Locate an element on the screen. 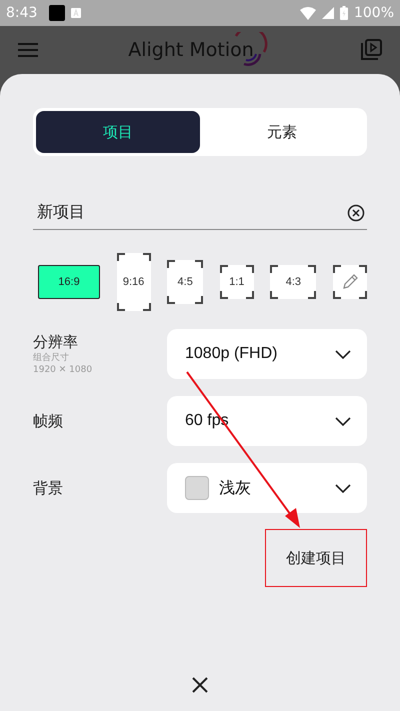  aspect-ratio-button: 9:16 is located at coordinates (133, 282).